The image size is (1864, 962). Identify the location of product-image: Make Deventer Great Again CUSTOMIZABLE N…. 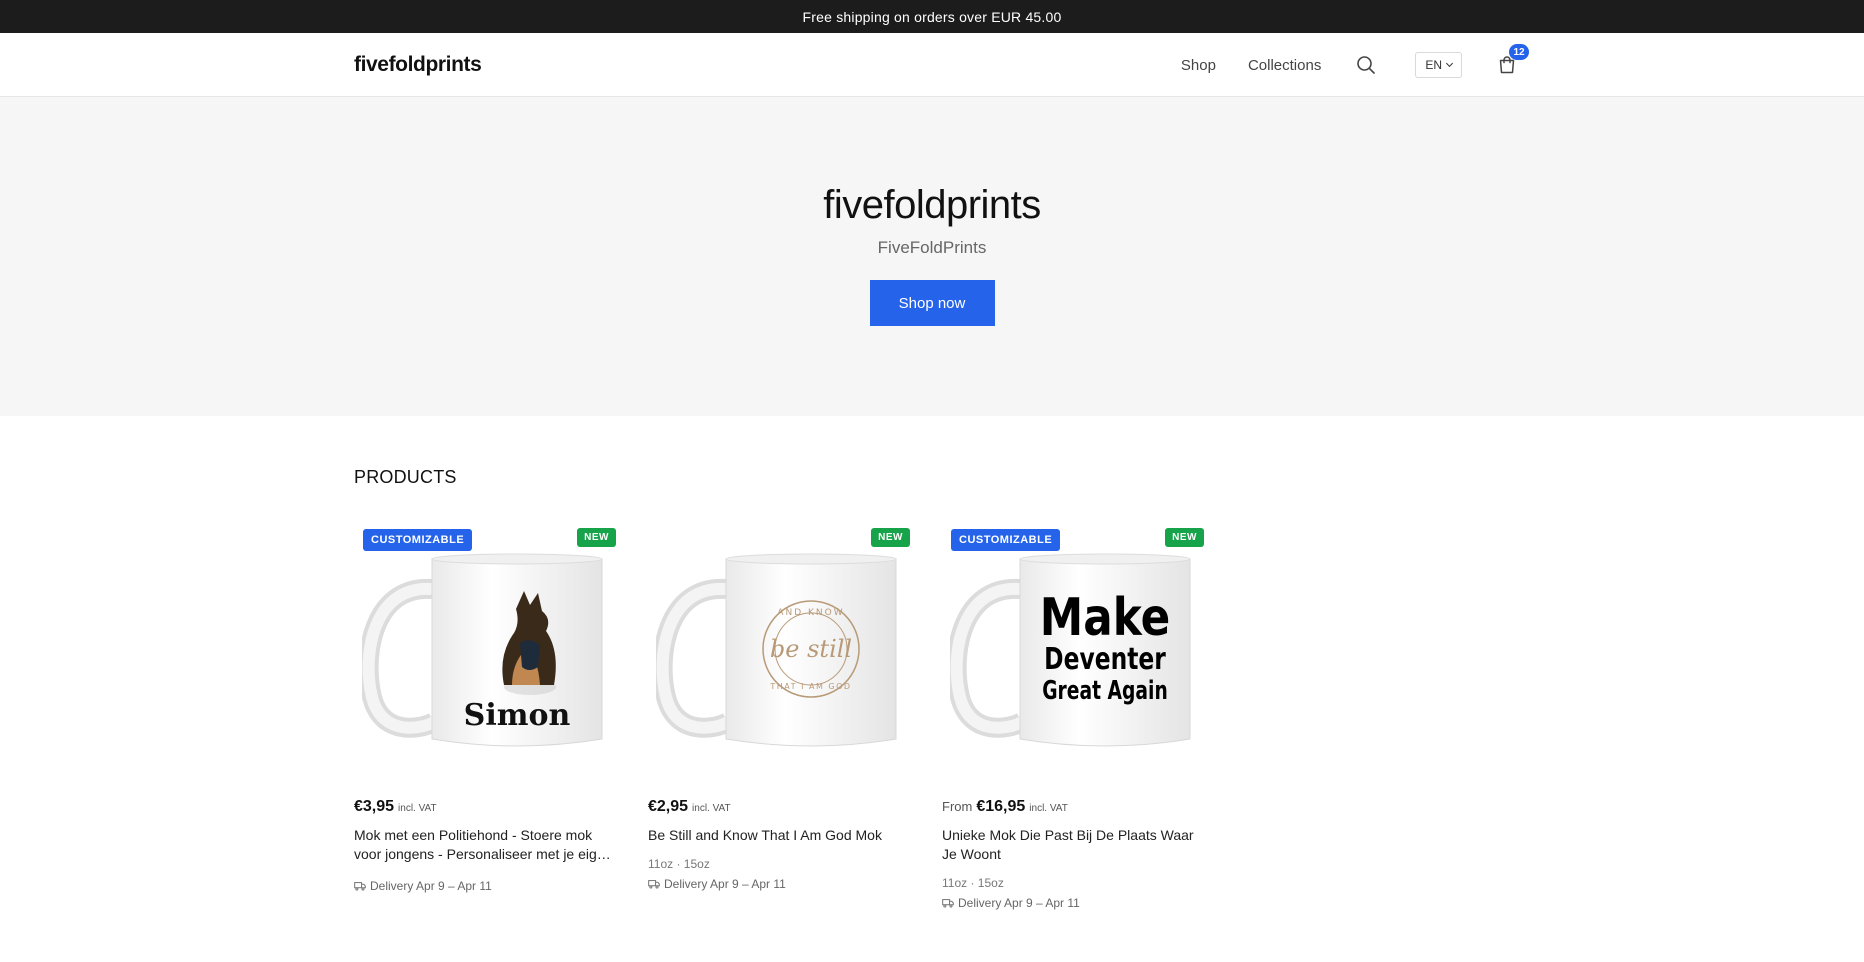
(1074, 651).